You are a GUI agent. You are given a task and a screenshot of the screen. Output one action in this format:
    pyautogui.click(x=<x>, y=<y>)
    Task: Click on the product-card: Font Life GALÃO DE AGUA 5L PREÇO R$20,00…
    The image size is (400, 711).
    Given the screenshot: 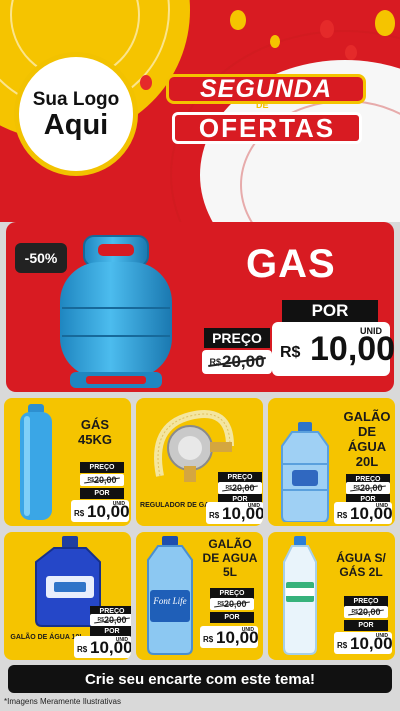 What is the action you would take?
    pyautogui.click(x=199, y=596)
    